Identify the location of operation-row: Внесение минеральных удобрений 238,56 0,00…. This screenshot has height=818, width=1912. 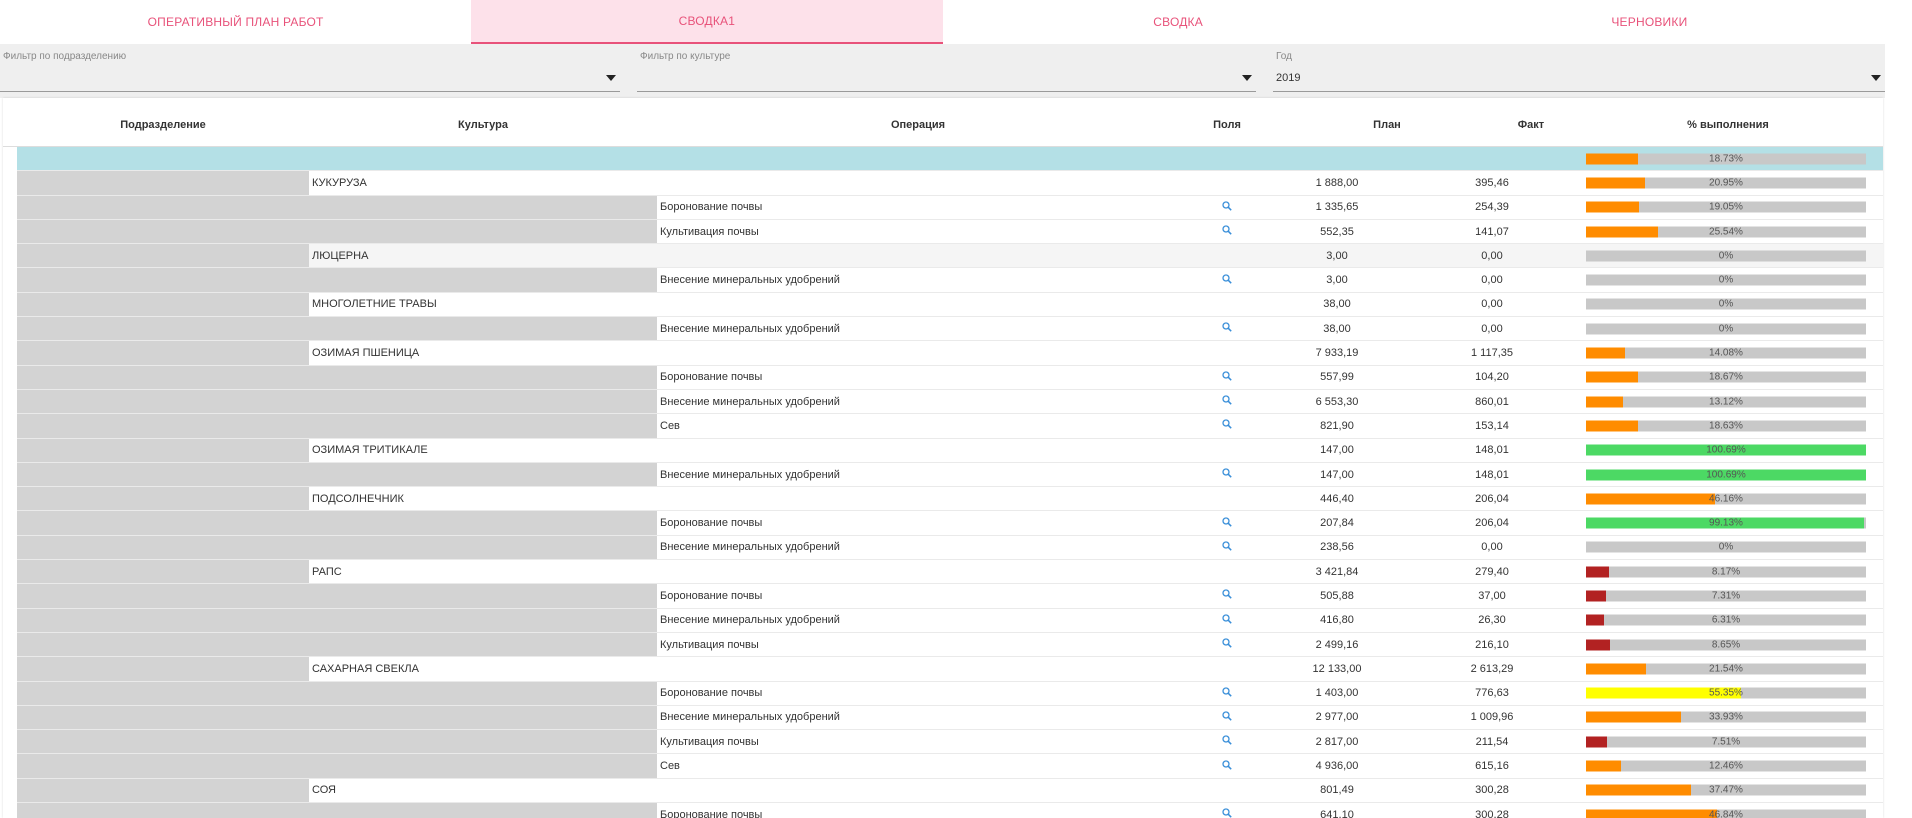
(950, 548).